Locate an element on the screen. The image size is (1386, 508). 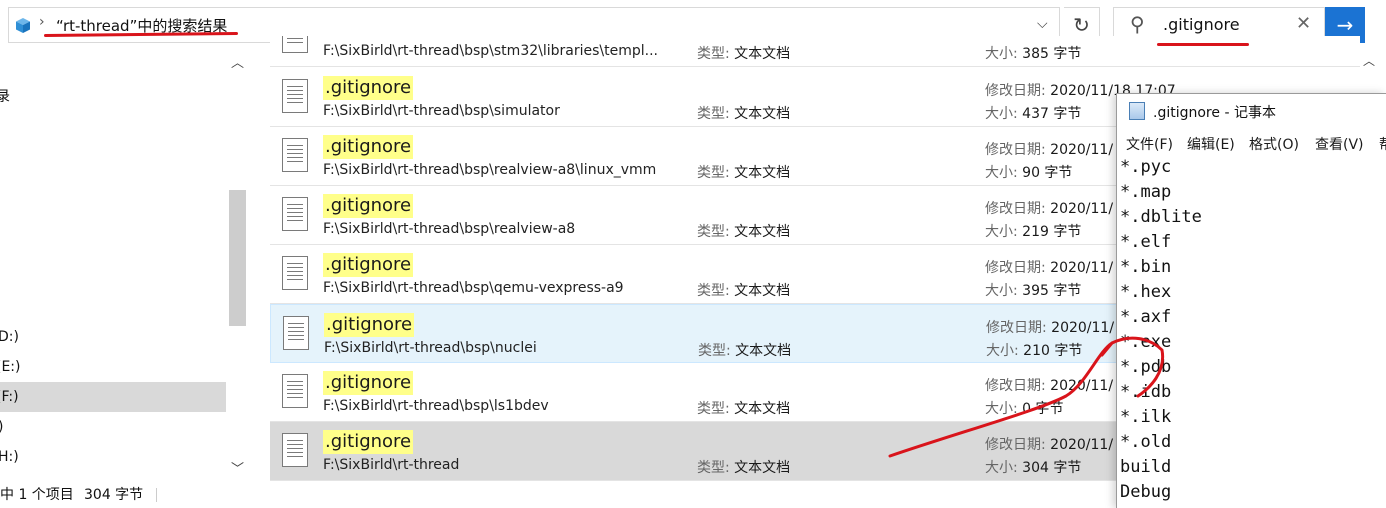
nav-item-drive-h: H:) is located at coordinates (112, 457).